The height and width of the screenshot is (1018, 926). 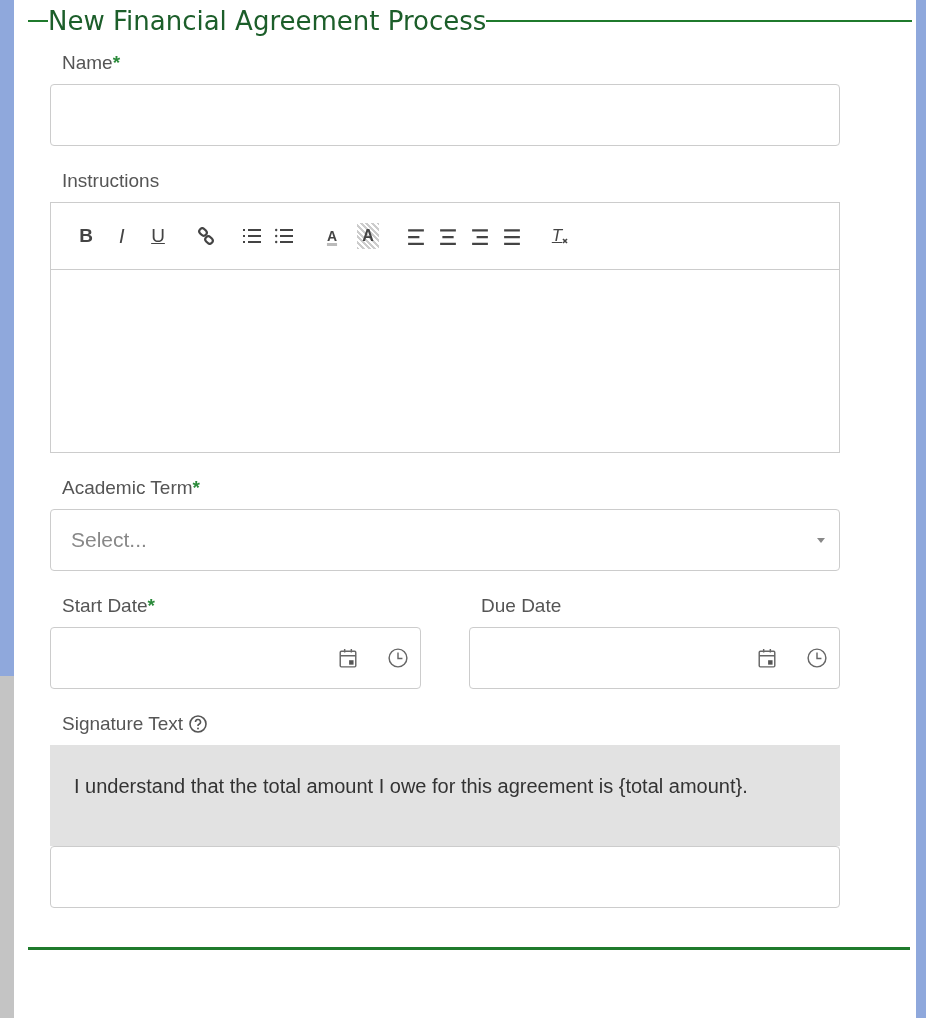 I want to click on caret-icon, so click(x=821, y=540).